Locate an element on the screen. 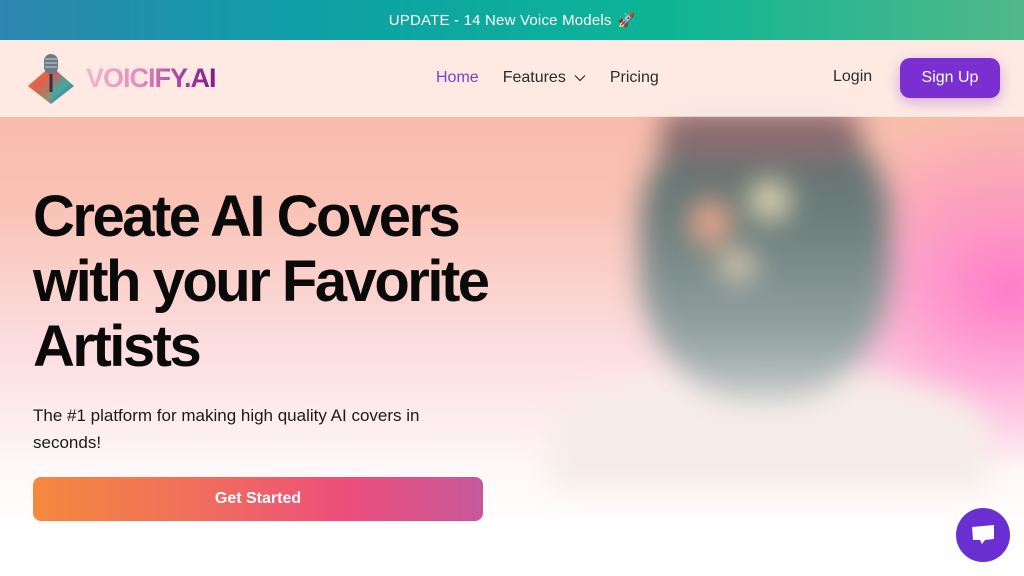  logo-link: VOICIFY.AI is located at coordinates (121, 78).